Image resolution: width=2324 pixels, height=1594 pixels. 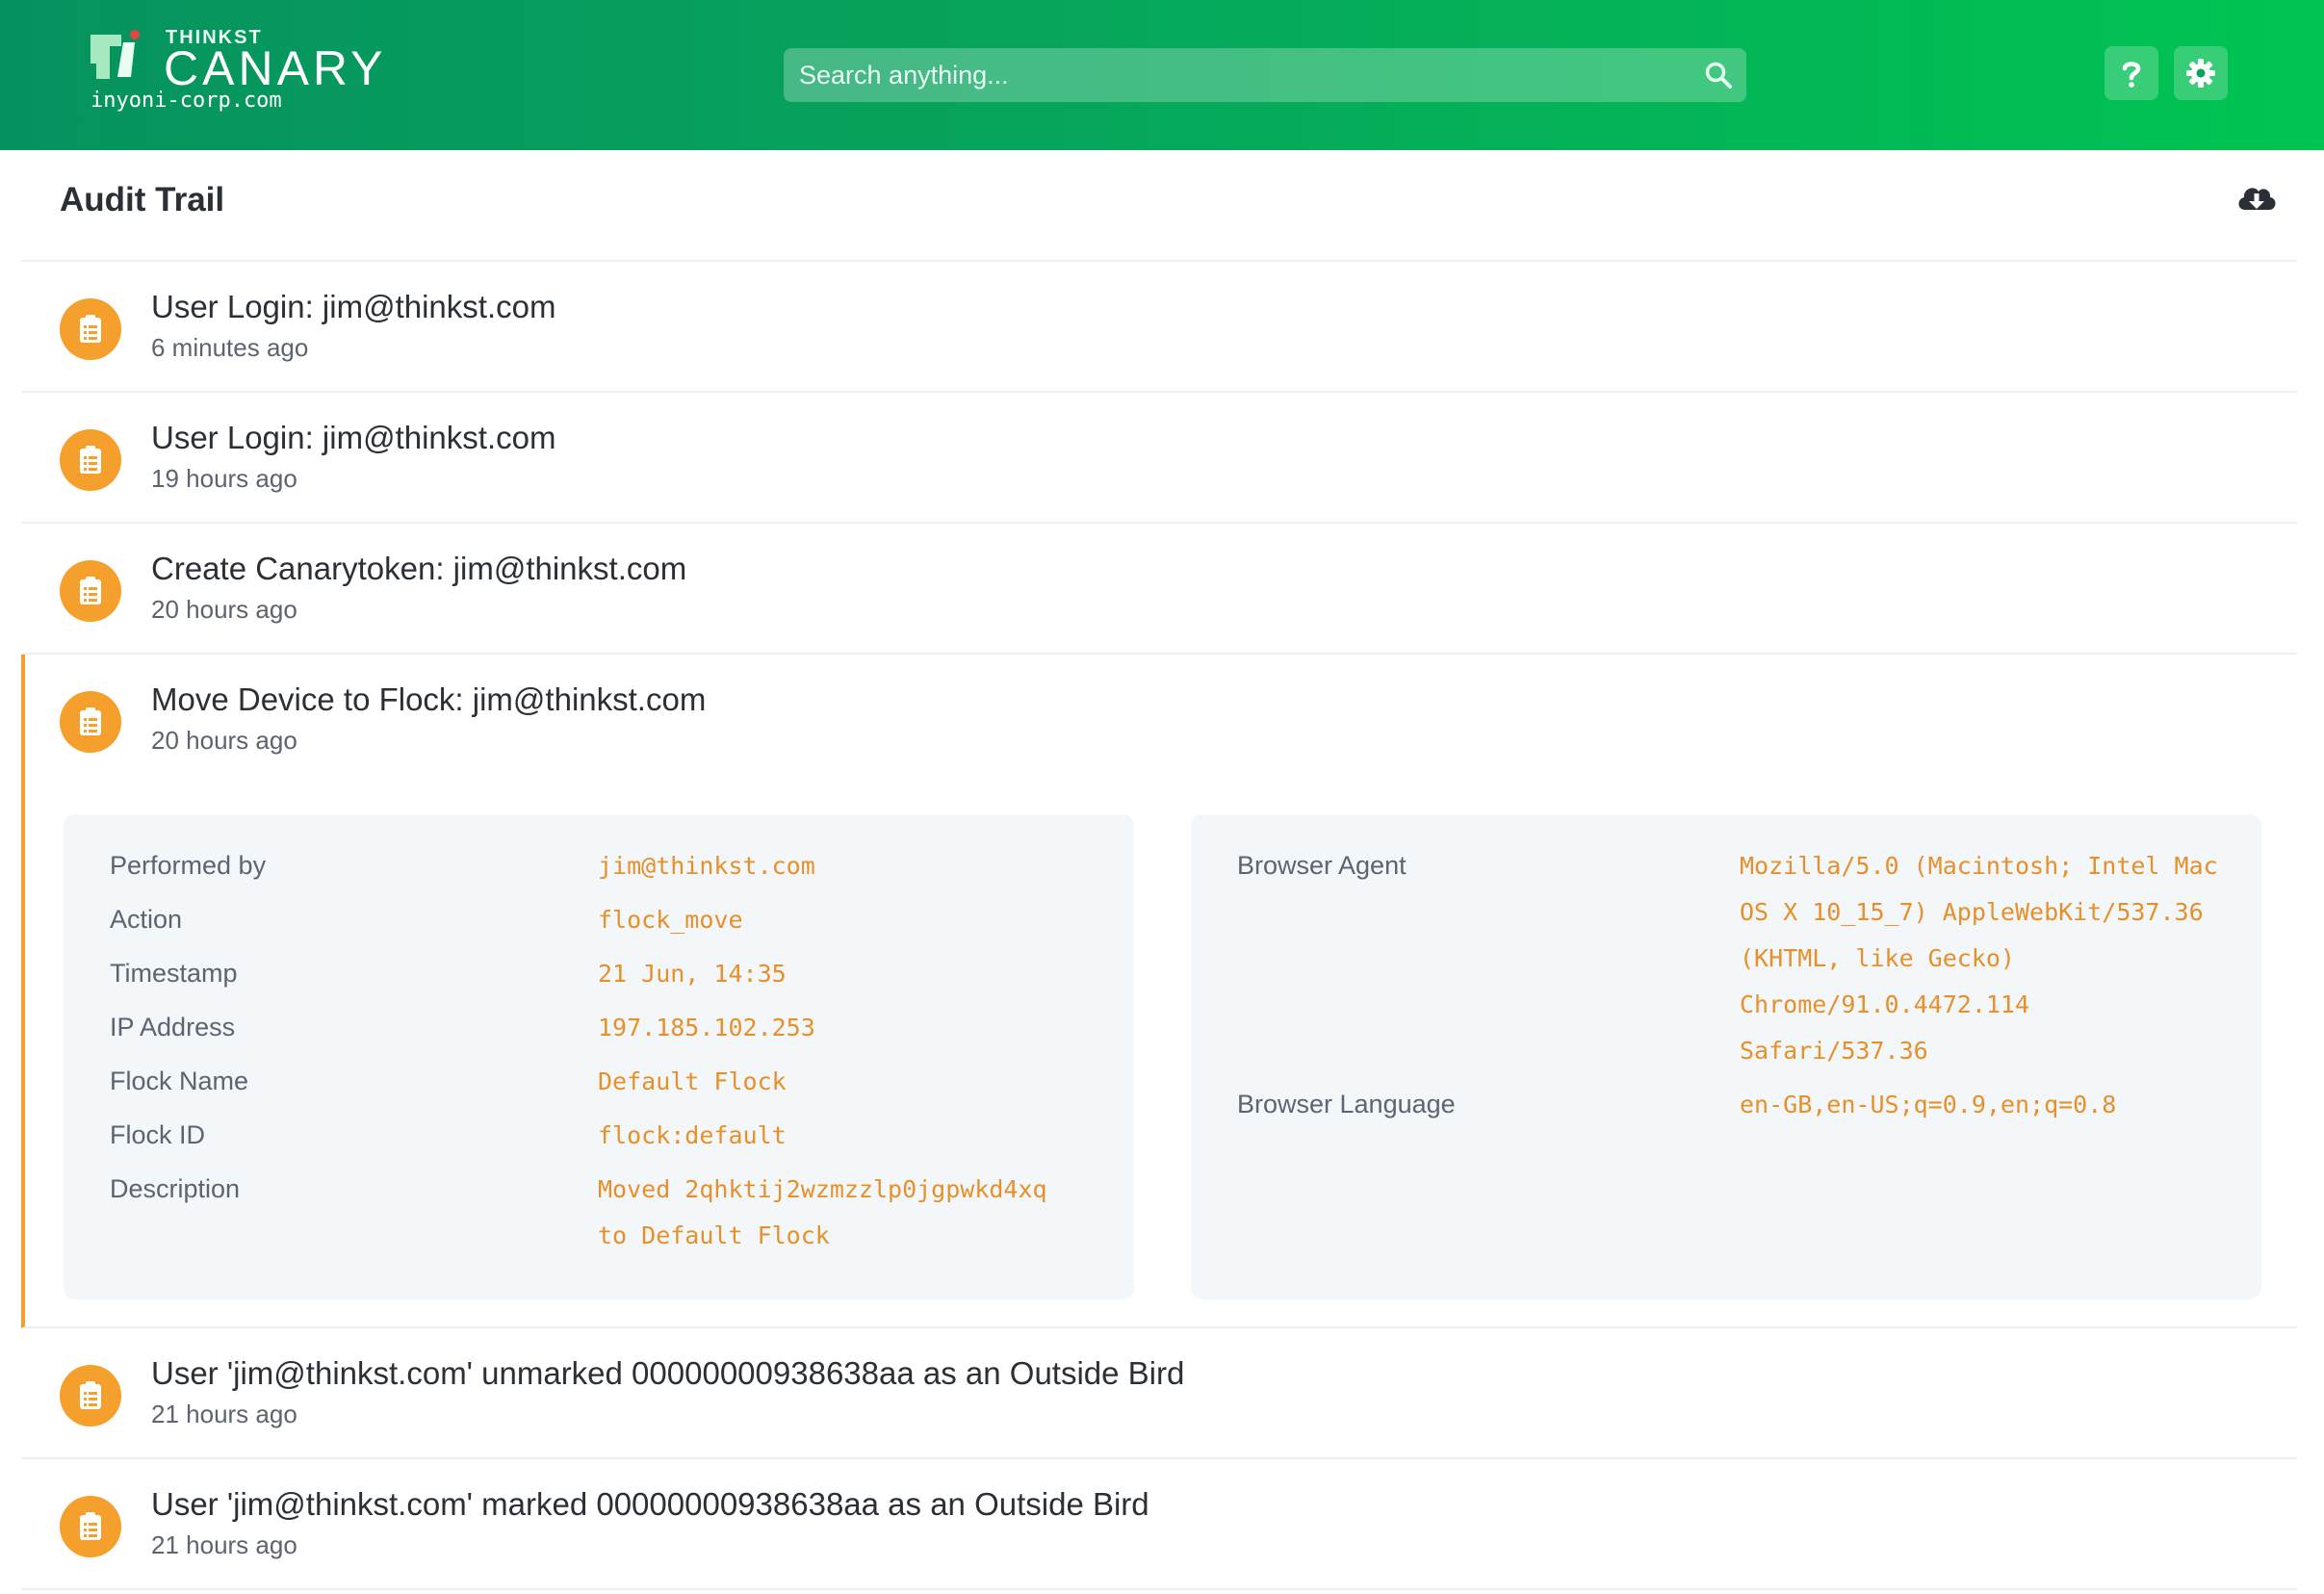 I want to click on detail-label: Performed by, so click(x=188, y=865).